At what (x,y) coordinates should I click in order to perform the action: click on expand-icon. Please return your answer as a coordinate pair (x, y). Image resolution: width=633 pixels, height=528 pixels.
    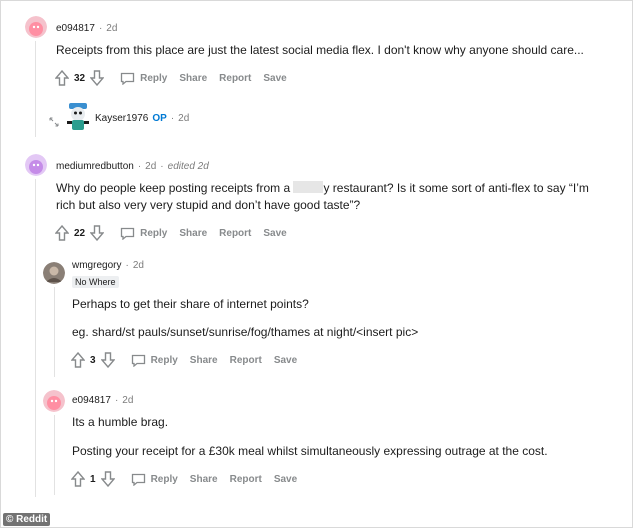
    Looking at the image, I should click on (54, 120).